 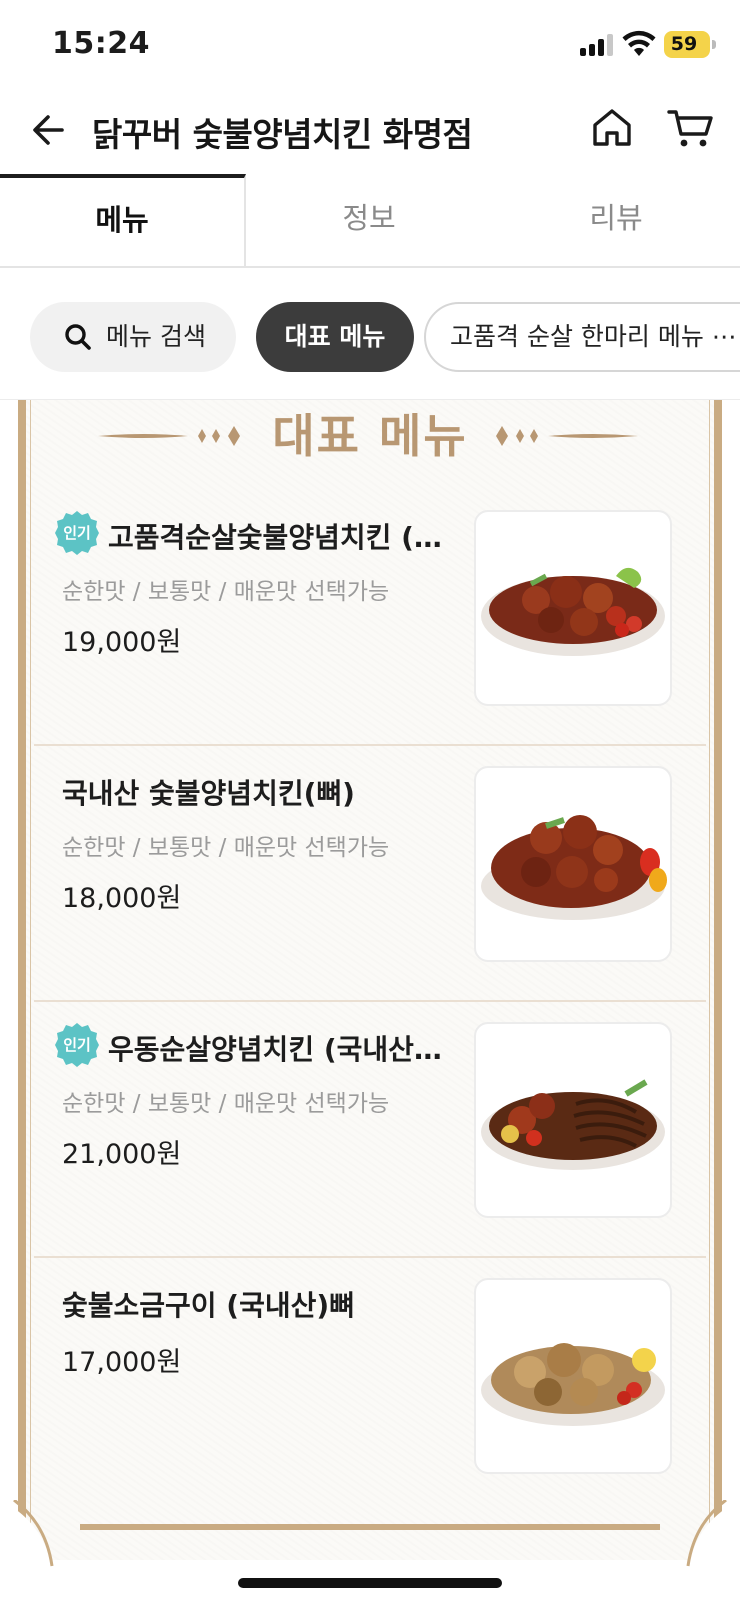 I want to click on tab-bar: 메뉴 정보 리뷰, so click(x=370, y=221).